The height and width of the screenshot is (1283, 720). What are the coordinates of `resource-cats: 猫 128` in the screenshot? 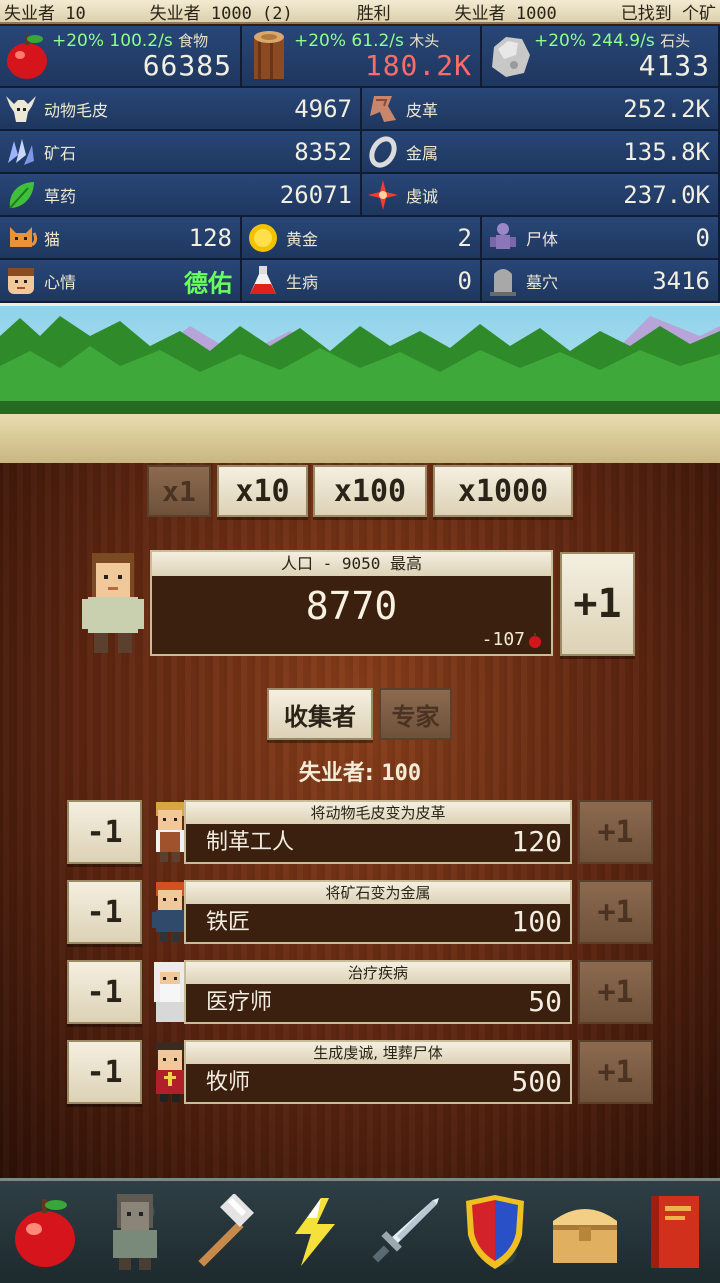 It's located at (121, 238).